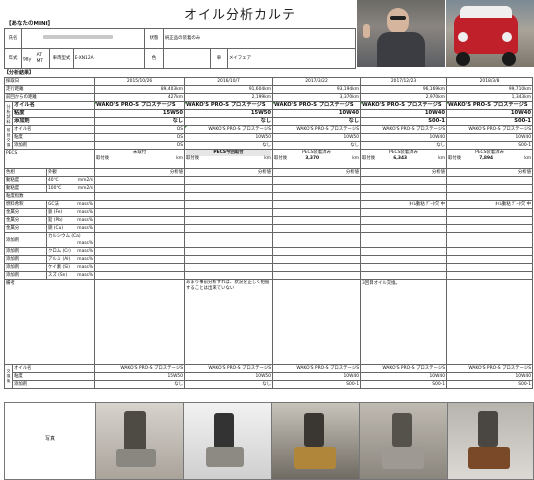 This screenshot has height=480, width=534. What do you see at coordinates (317, 97) in the screenshot?
I see `distance-cell: 3,370km` at bounding box center [317, 97].